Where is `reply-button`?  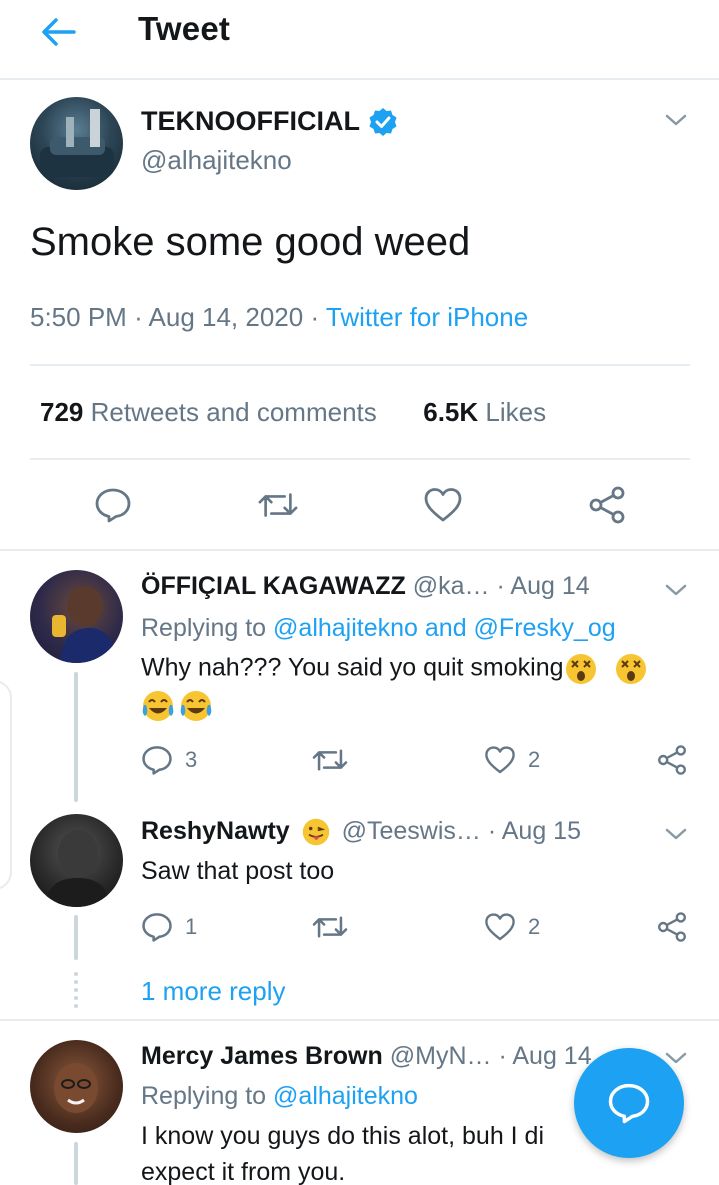 reply-button is located at coordinates (113, 505).